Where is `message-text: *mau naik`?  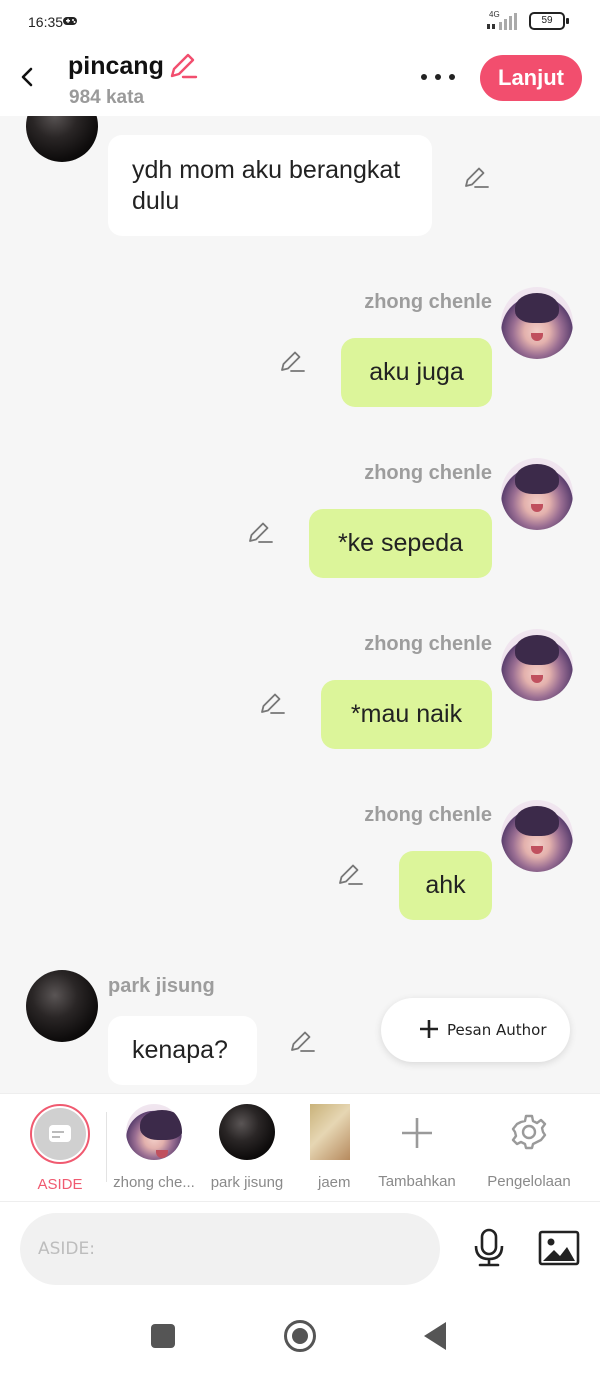
message-text: *mau naik is located at coordinates (406, 714).